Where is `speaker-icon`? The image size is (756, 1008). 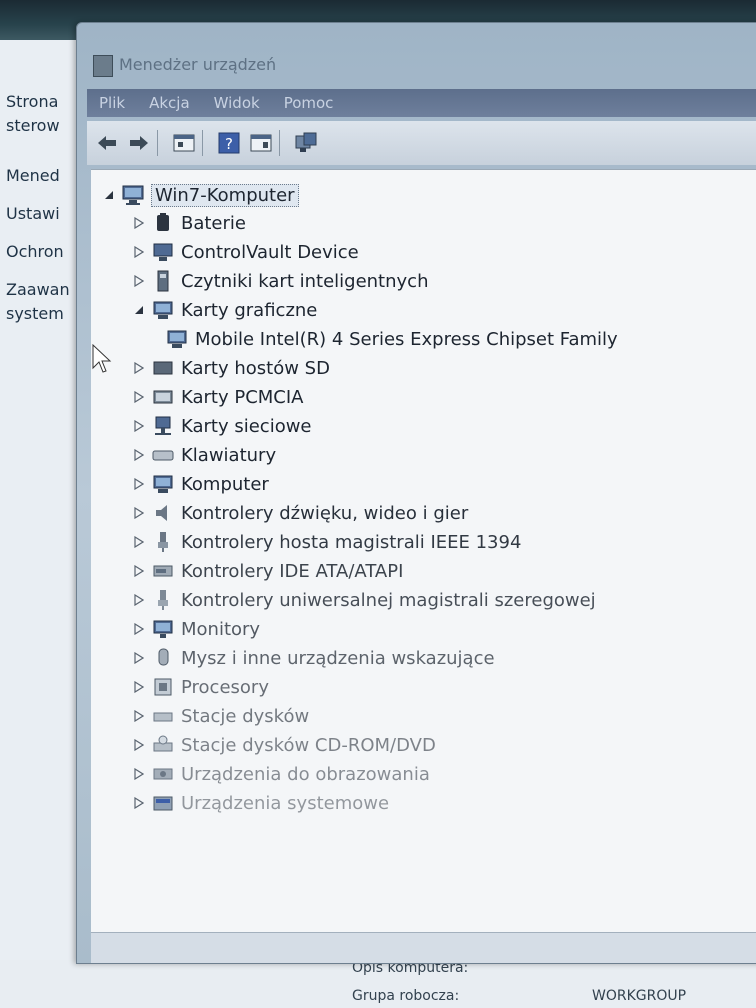
speaker-icon is located at coordinates (163, 513).